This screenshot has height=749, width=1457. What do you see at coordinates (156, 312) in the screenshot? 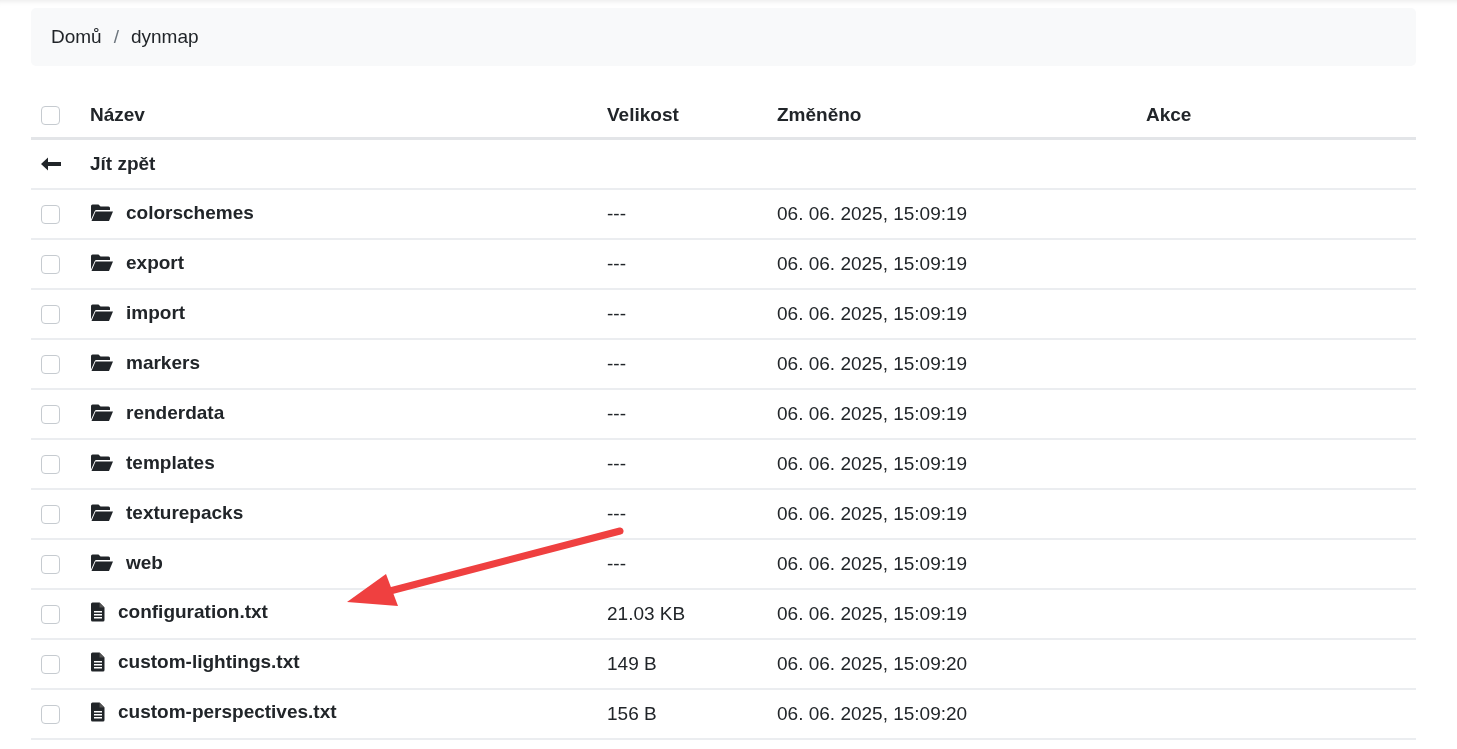
I see `folder-name: import` at bounding box center [156, 312].